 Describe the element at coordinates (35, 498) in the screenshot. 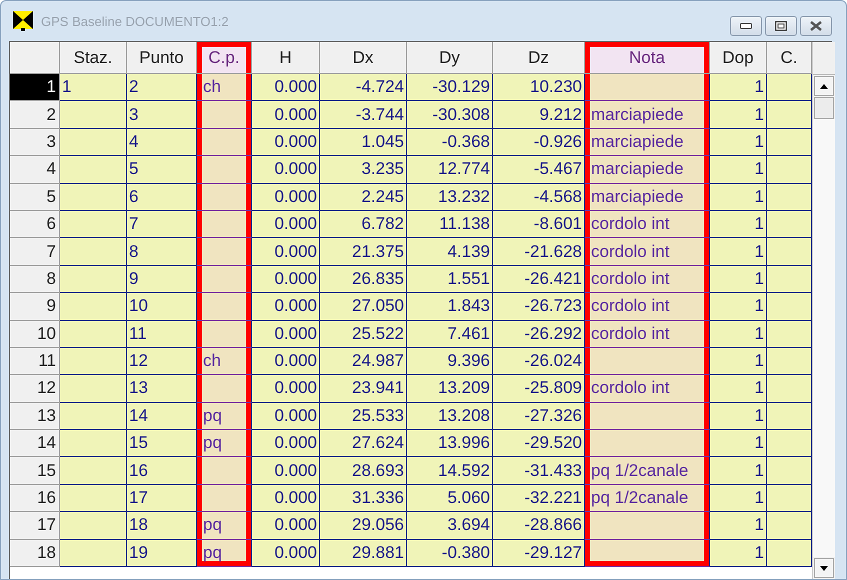

I see `row-header: 16` at that location.